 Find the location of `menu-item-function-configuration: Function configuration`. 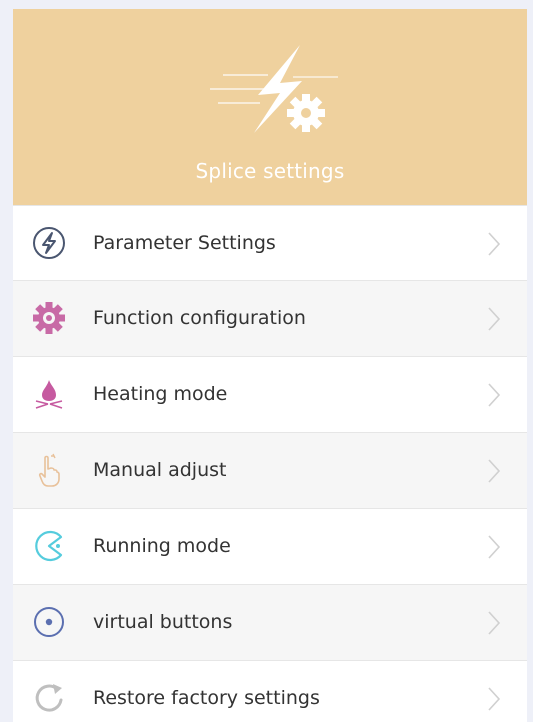

menu-item-function-configuration: Function configuration is located at coordinates (270, 319).